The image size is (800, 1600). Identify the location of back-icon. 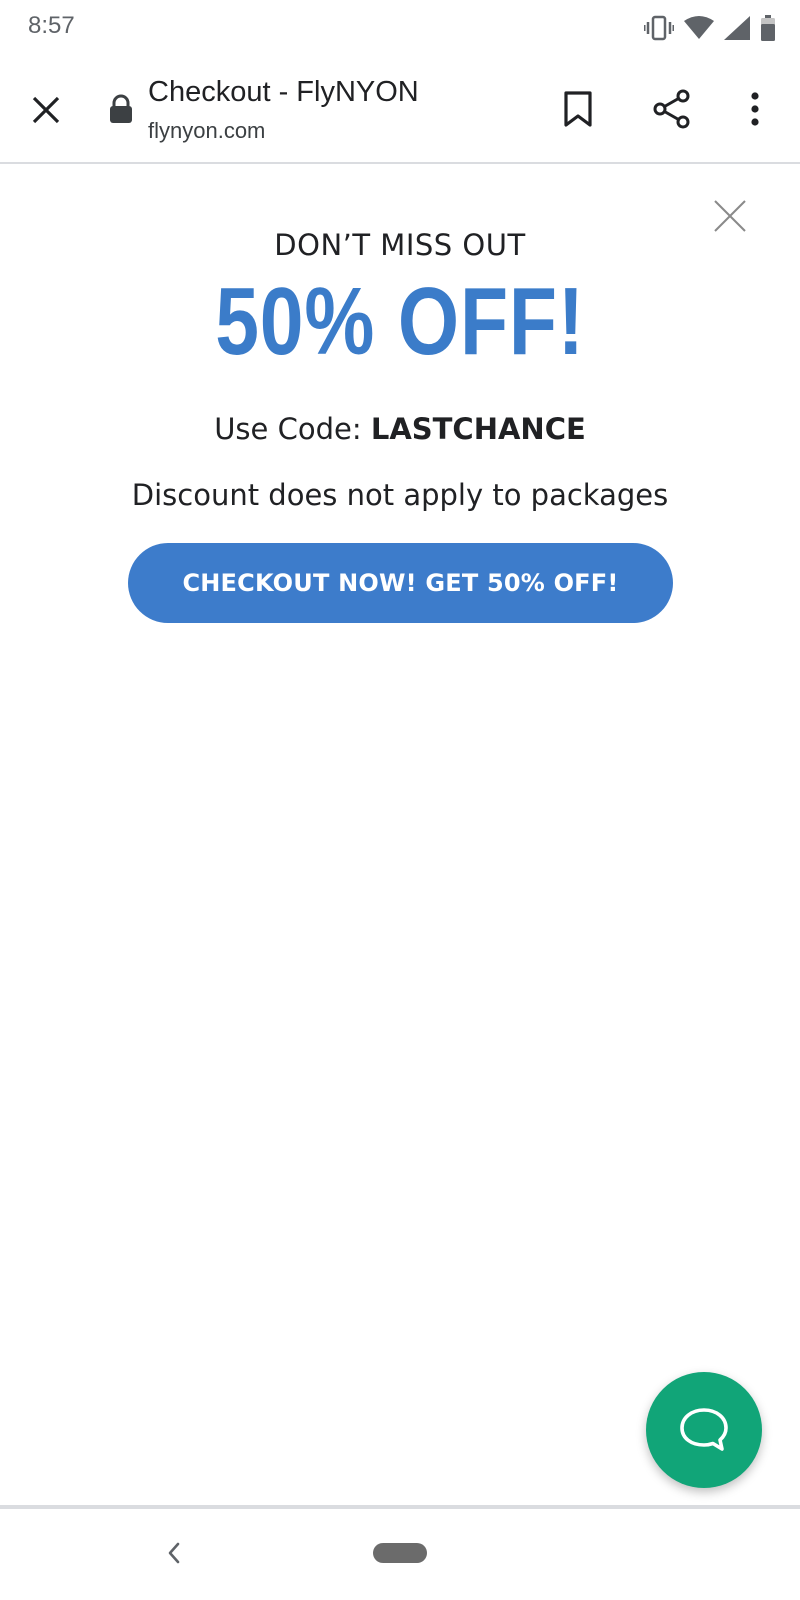
(174, 1553).